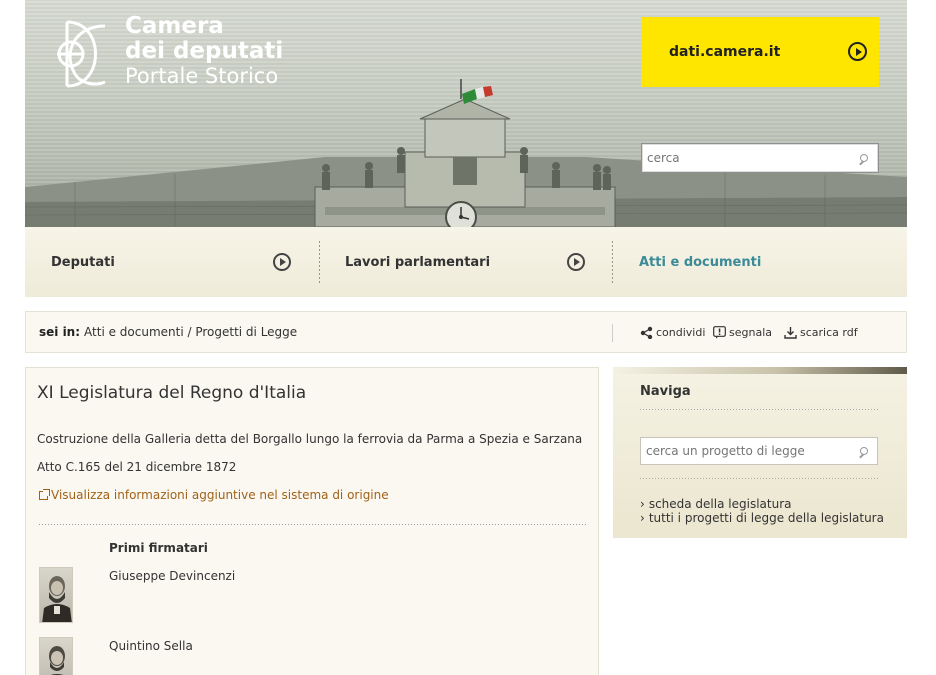 Image resolution: width=936 pixels, height=675 pixels. Describe the element at coordinates (829, 332) in the screenshot. I see `download-label: scarica rdf` at that location.